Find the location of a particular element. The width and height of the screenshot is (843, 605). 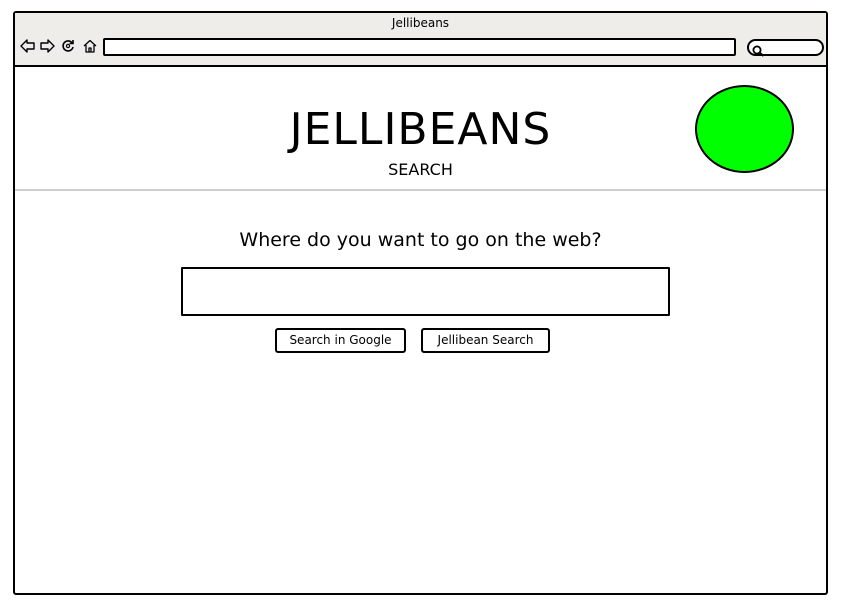

browser-search-field is located at coordinates (785, 48).